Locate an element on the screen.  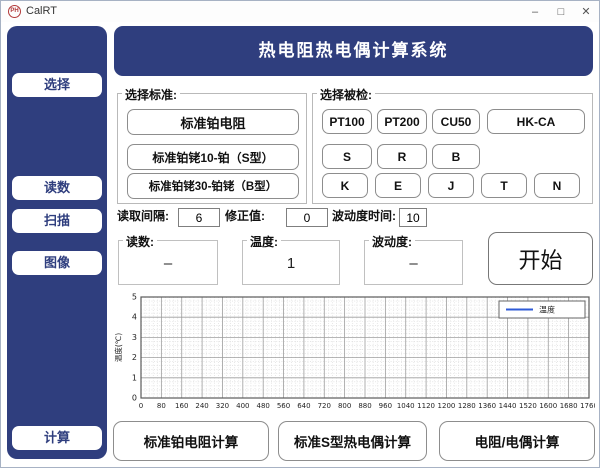
close-button: ✕ is located at coordinates (586, 11).